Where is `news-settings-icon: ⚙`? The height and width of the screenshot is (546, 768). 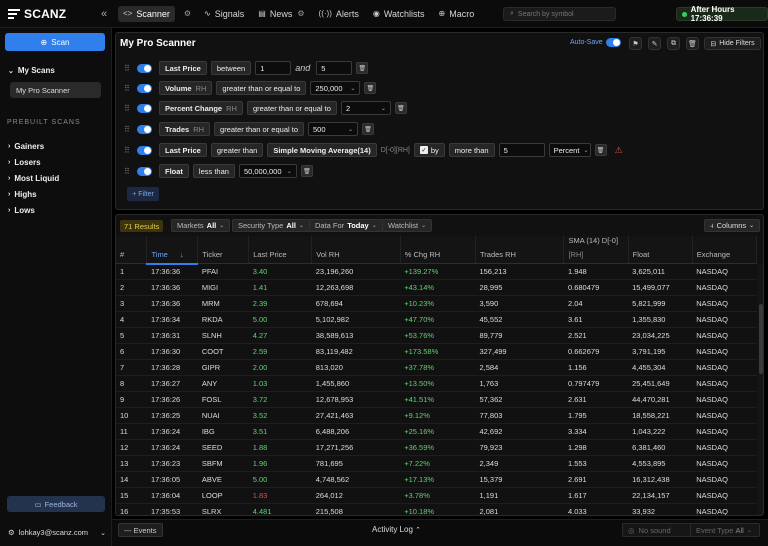 news-settings-icon: ⚙ is located at coordinates (300, 13).